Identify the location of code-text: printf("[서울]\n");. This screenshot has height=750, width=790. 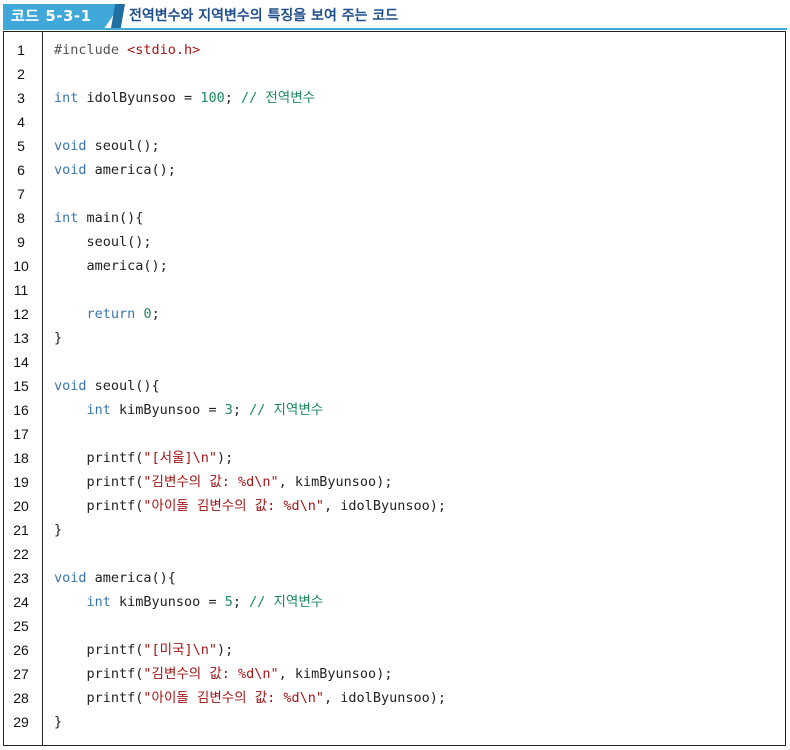
(144, 458).